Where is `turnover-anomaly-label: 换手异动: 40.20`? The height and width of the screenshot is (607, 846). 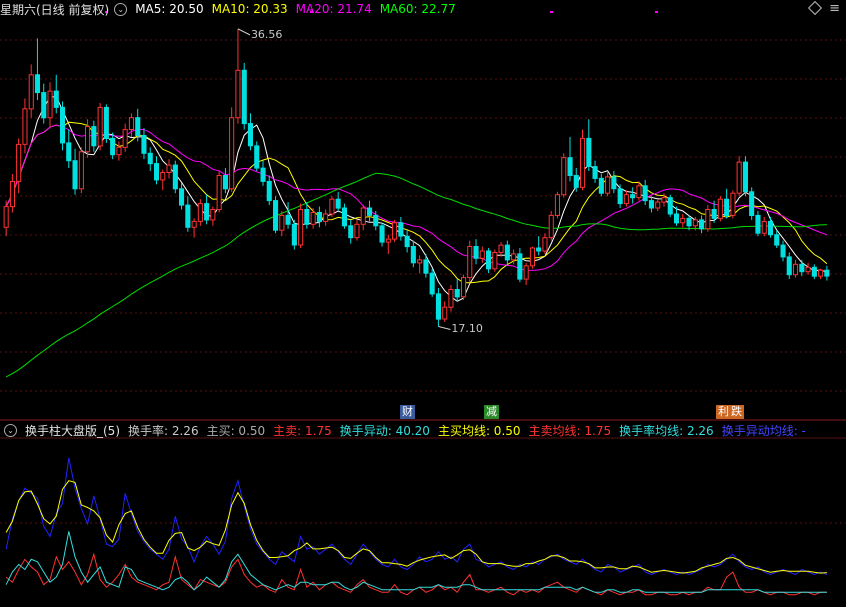 turnover-anomaly-label: 换手异动: 40.20 is located at coordinates (384, 430).